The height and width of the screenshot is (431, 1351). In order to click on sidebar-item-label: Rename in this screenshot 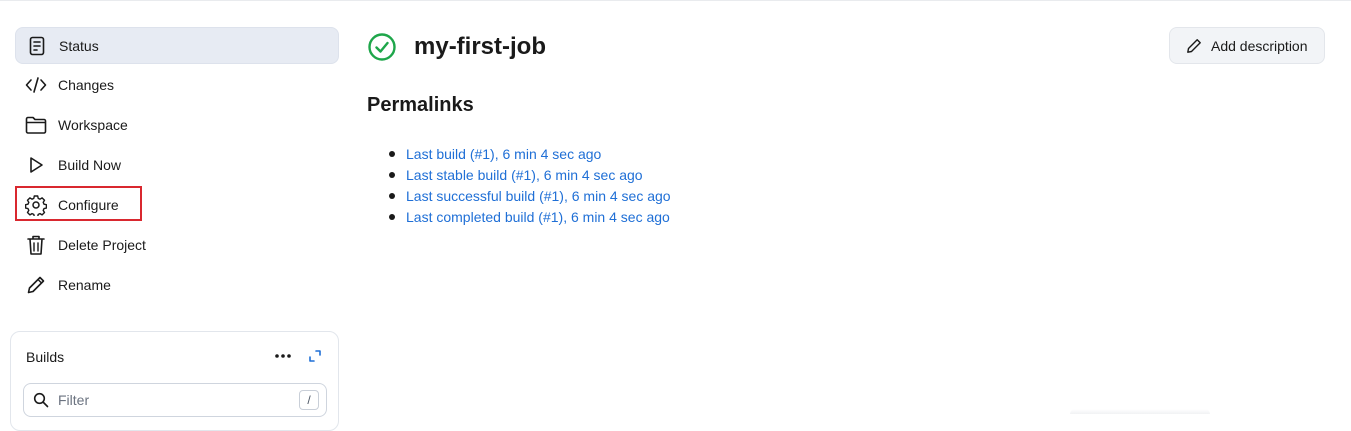, I will do `click(84, 285)`.